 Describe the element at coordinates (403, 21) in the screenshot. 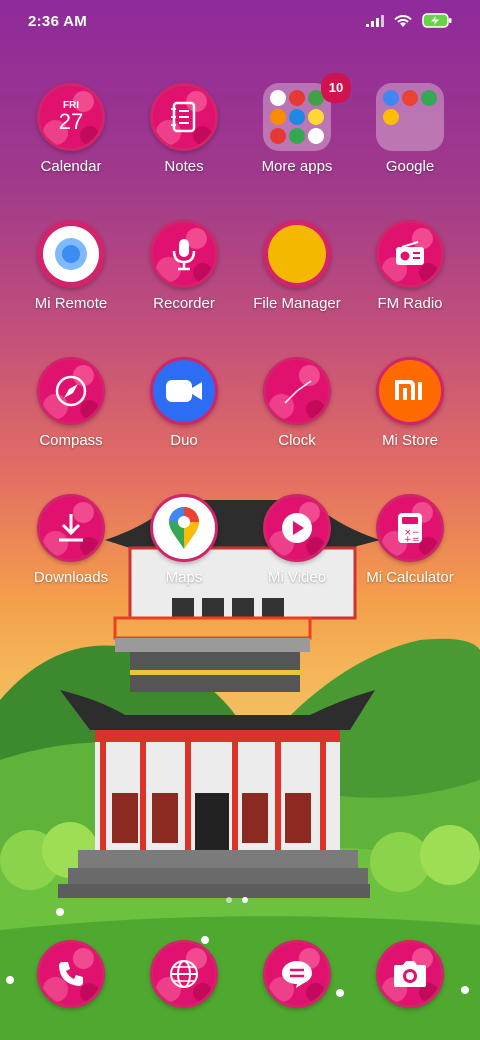

I see `wifi-icon` at that location.